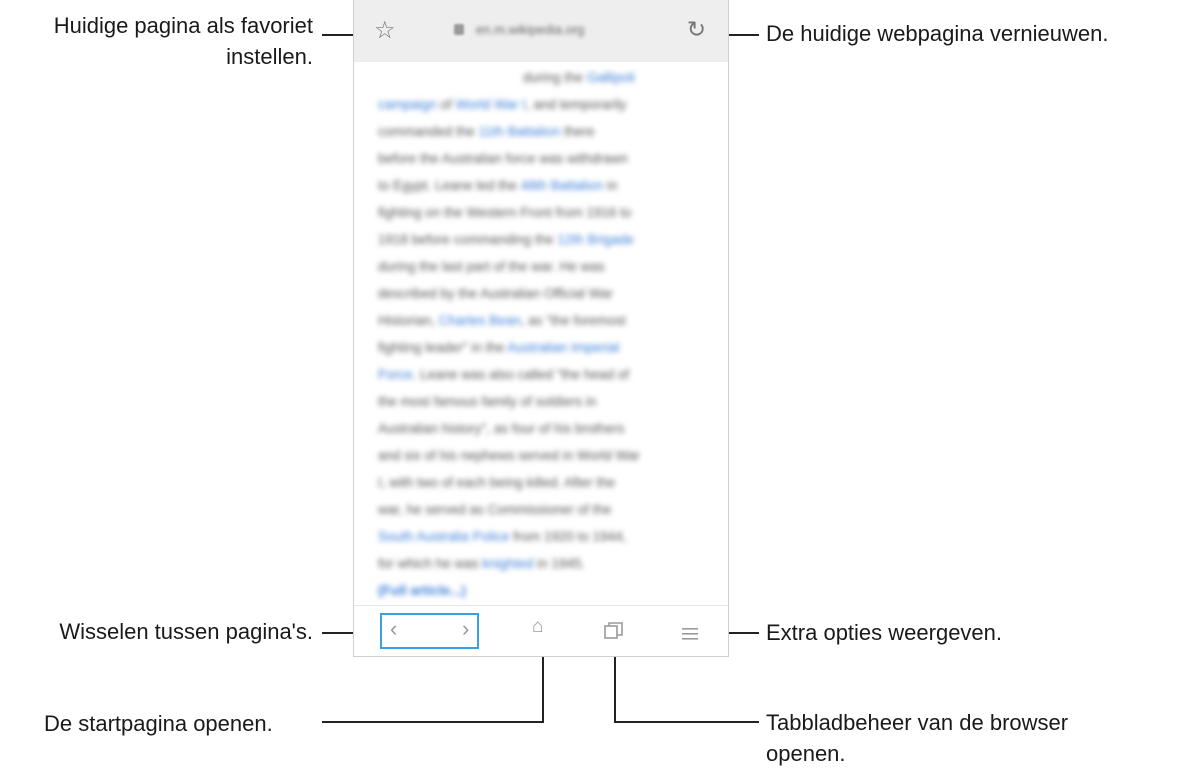 Image resolution: width=1192 pixels, height=771 pixels. I want to click on home-icon: ⌂, so click(537, 627).